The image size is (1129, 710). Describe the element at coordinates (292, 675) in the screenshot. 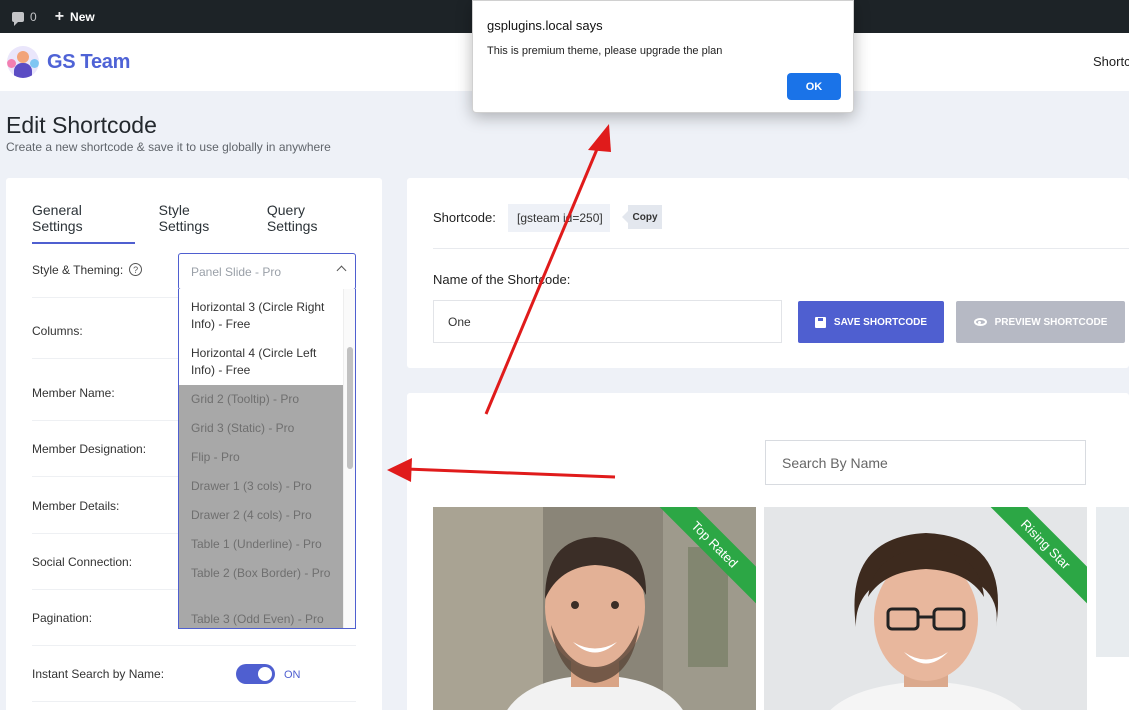

I see `toggle-state-label: ON` at that location.